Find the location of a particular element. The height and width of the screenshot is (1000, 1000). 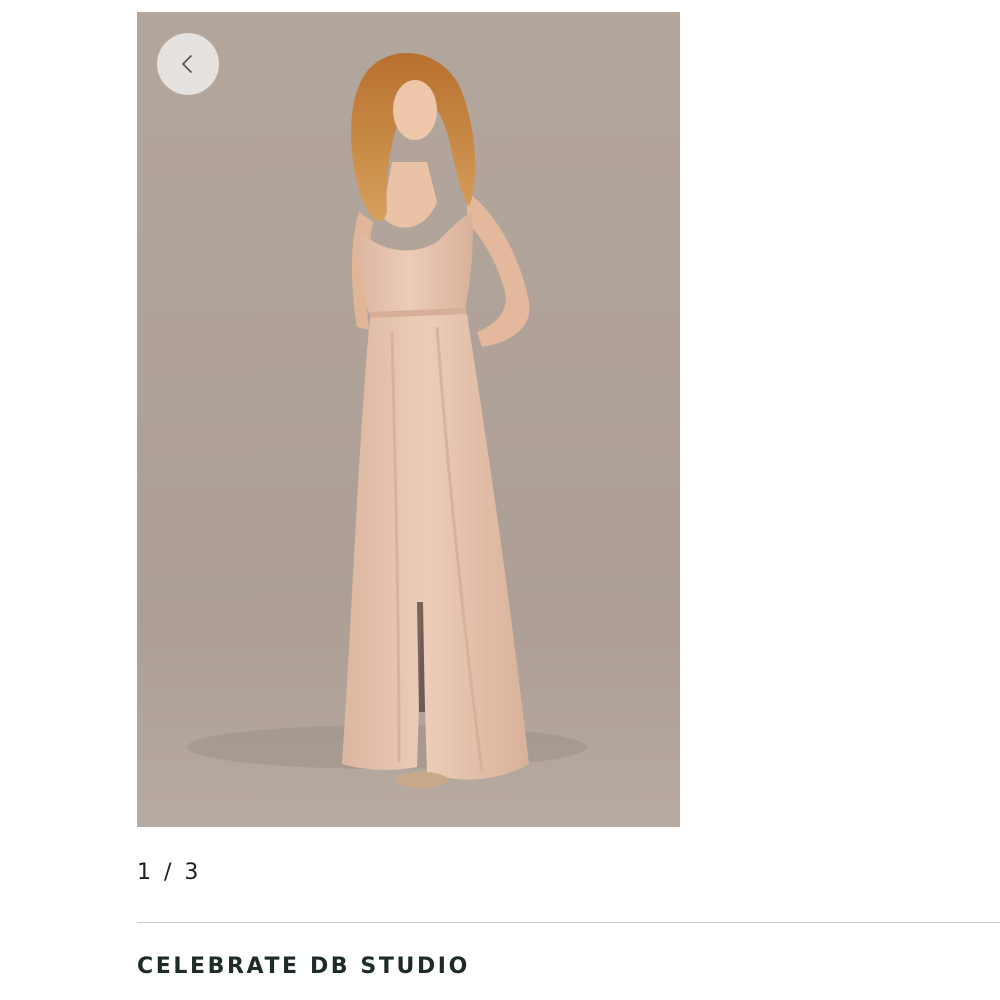

image-counter: 1 / 3 is located at coordinates (169, 872).